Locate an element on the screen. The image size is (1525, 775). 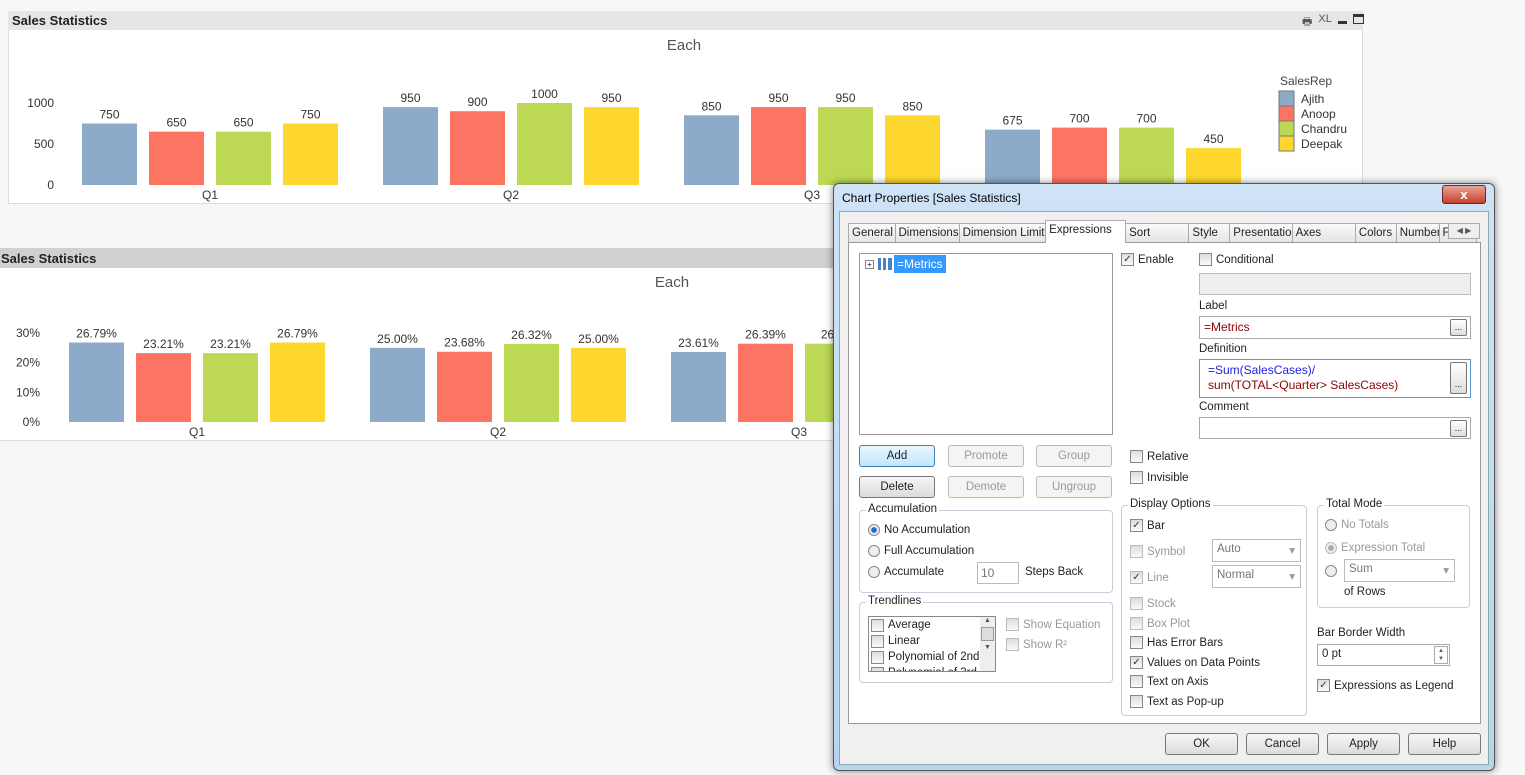
enable-label: Enable is located at coordinates (1156, 259).